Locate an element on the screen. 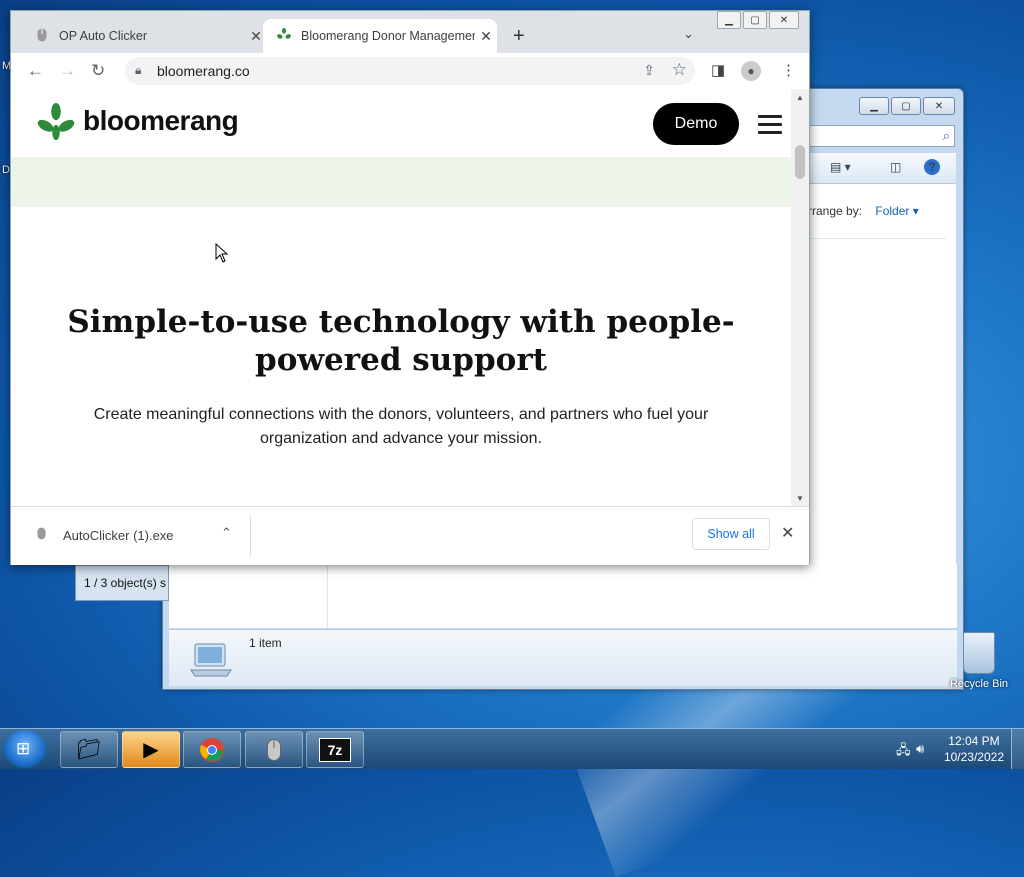 This screenshot has width=1024, height=877. back-button: ← is located at coordinates (35, 71).